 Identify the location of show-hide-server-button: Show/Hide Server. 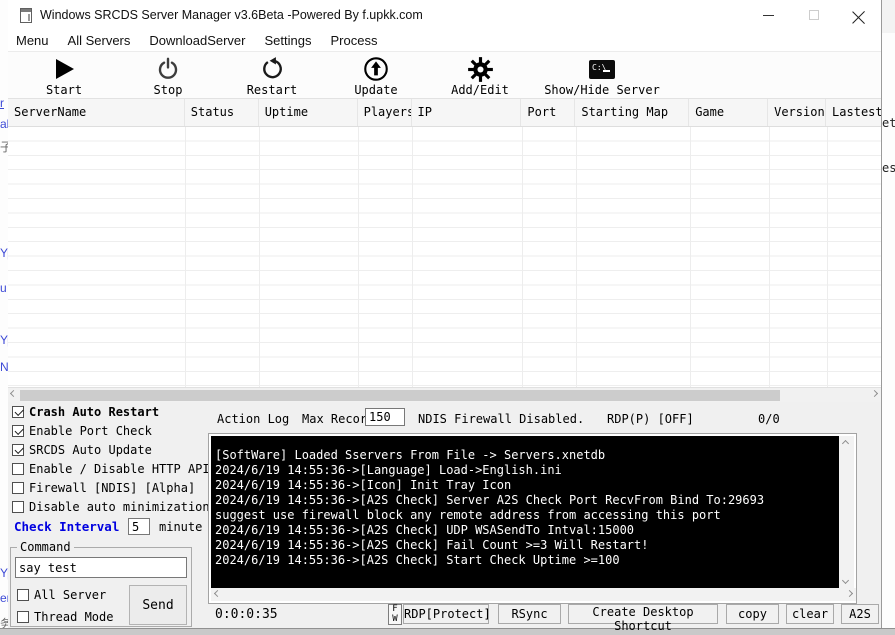
(602, 75).